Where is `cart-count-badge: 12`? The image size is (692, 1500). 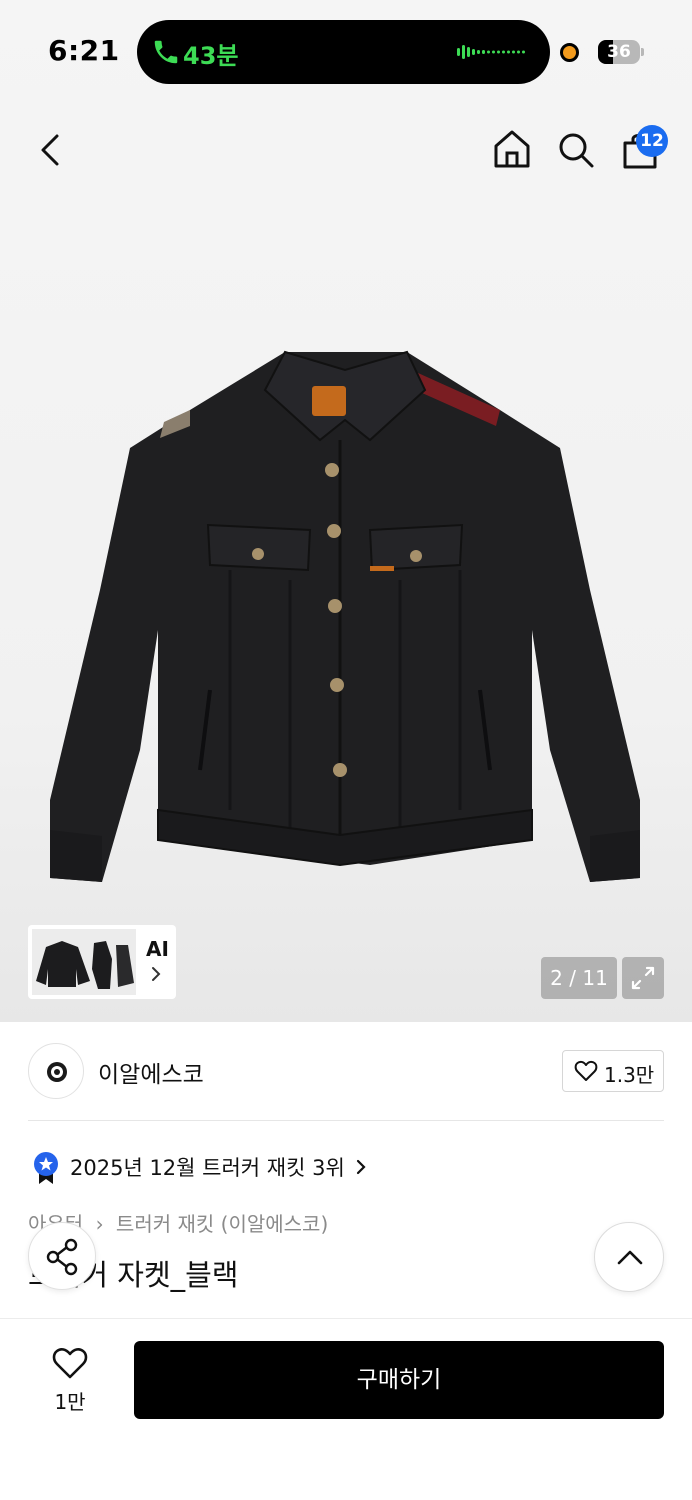
cart-count-badge: 12 is located at coordinates (652, 141).